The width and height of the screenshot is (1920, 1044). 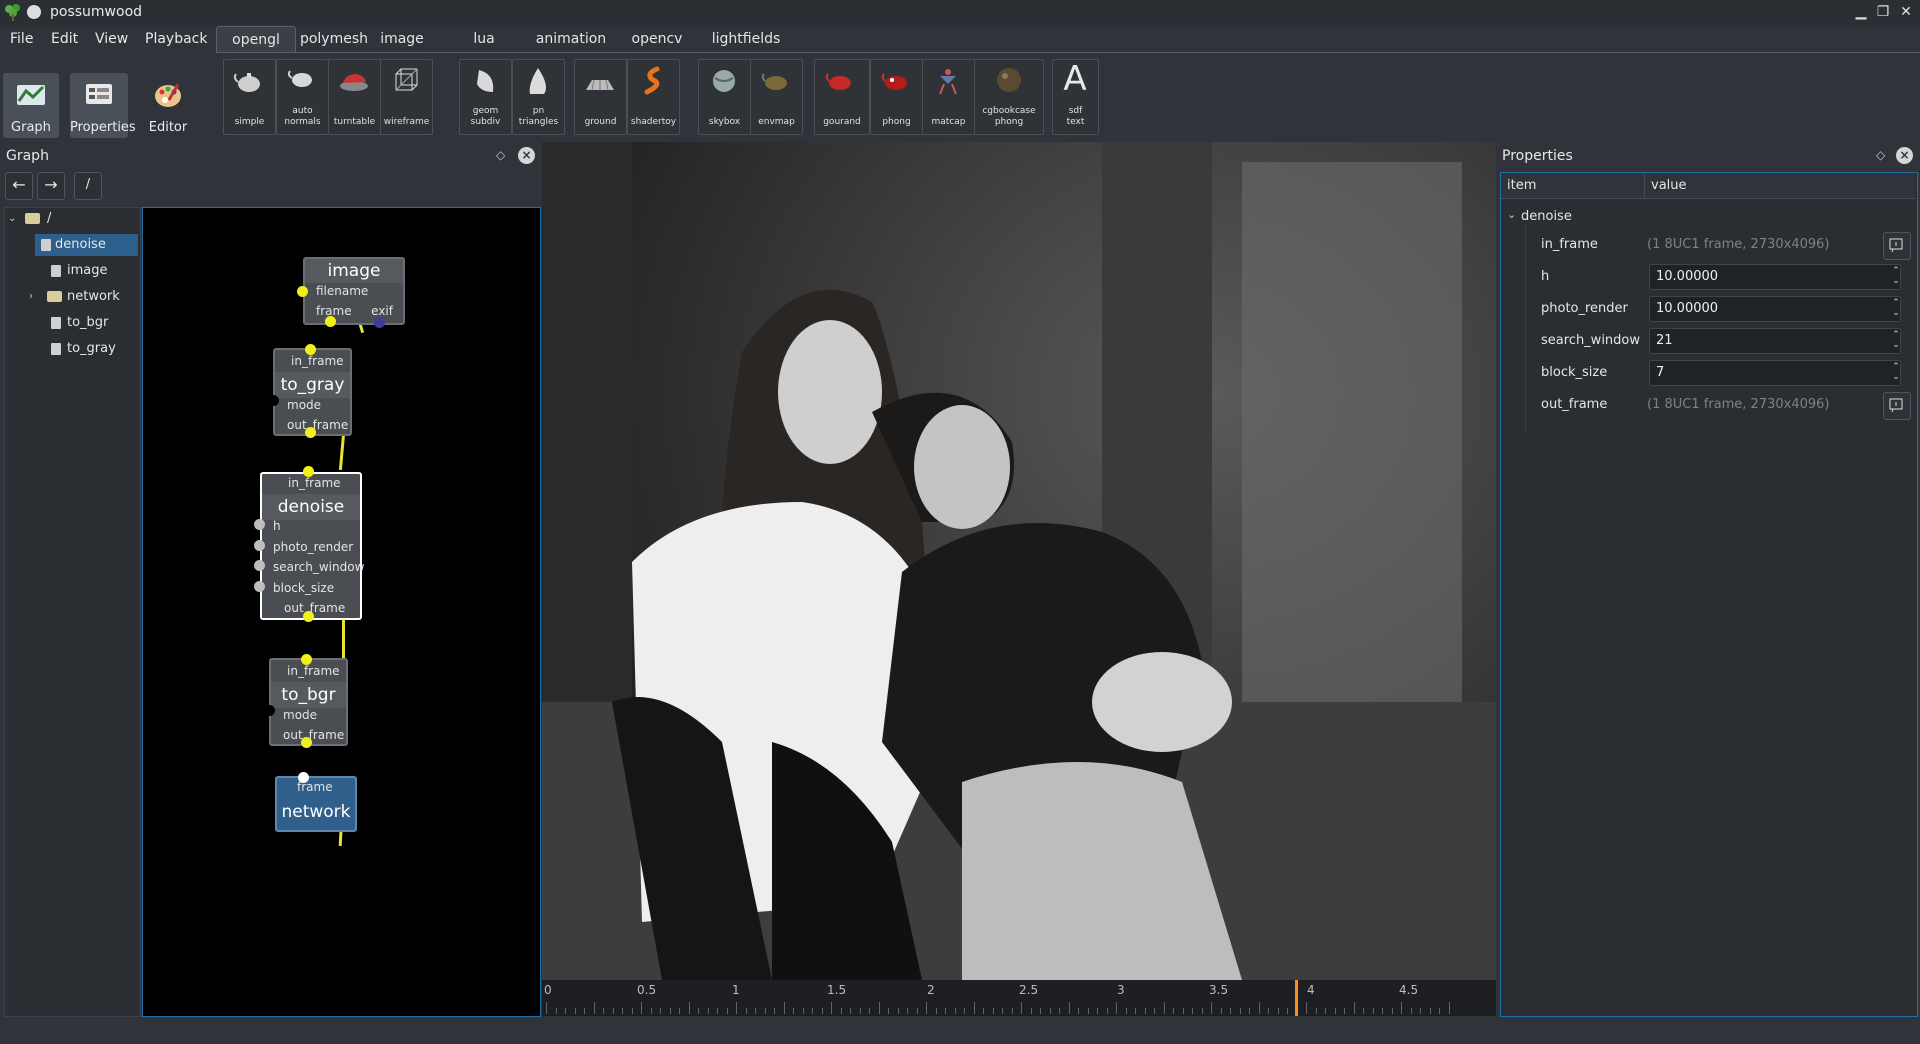 What do you see at coordinates (1897, 246) in the screenshot?
I see `inspect-in-frame-button` at bounding box center [1897, 246].